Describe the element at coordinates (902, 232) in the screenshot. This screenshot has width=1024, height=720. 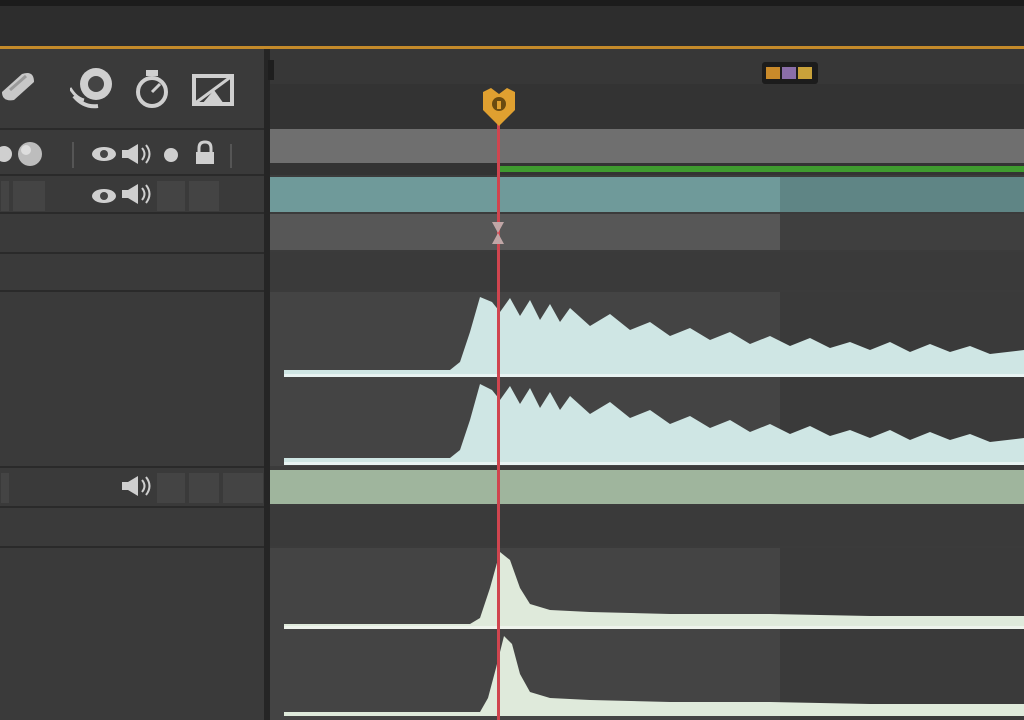
I see `keyframe-row-outside` at that location.